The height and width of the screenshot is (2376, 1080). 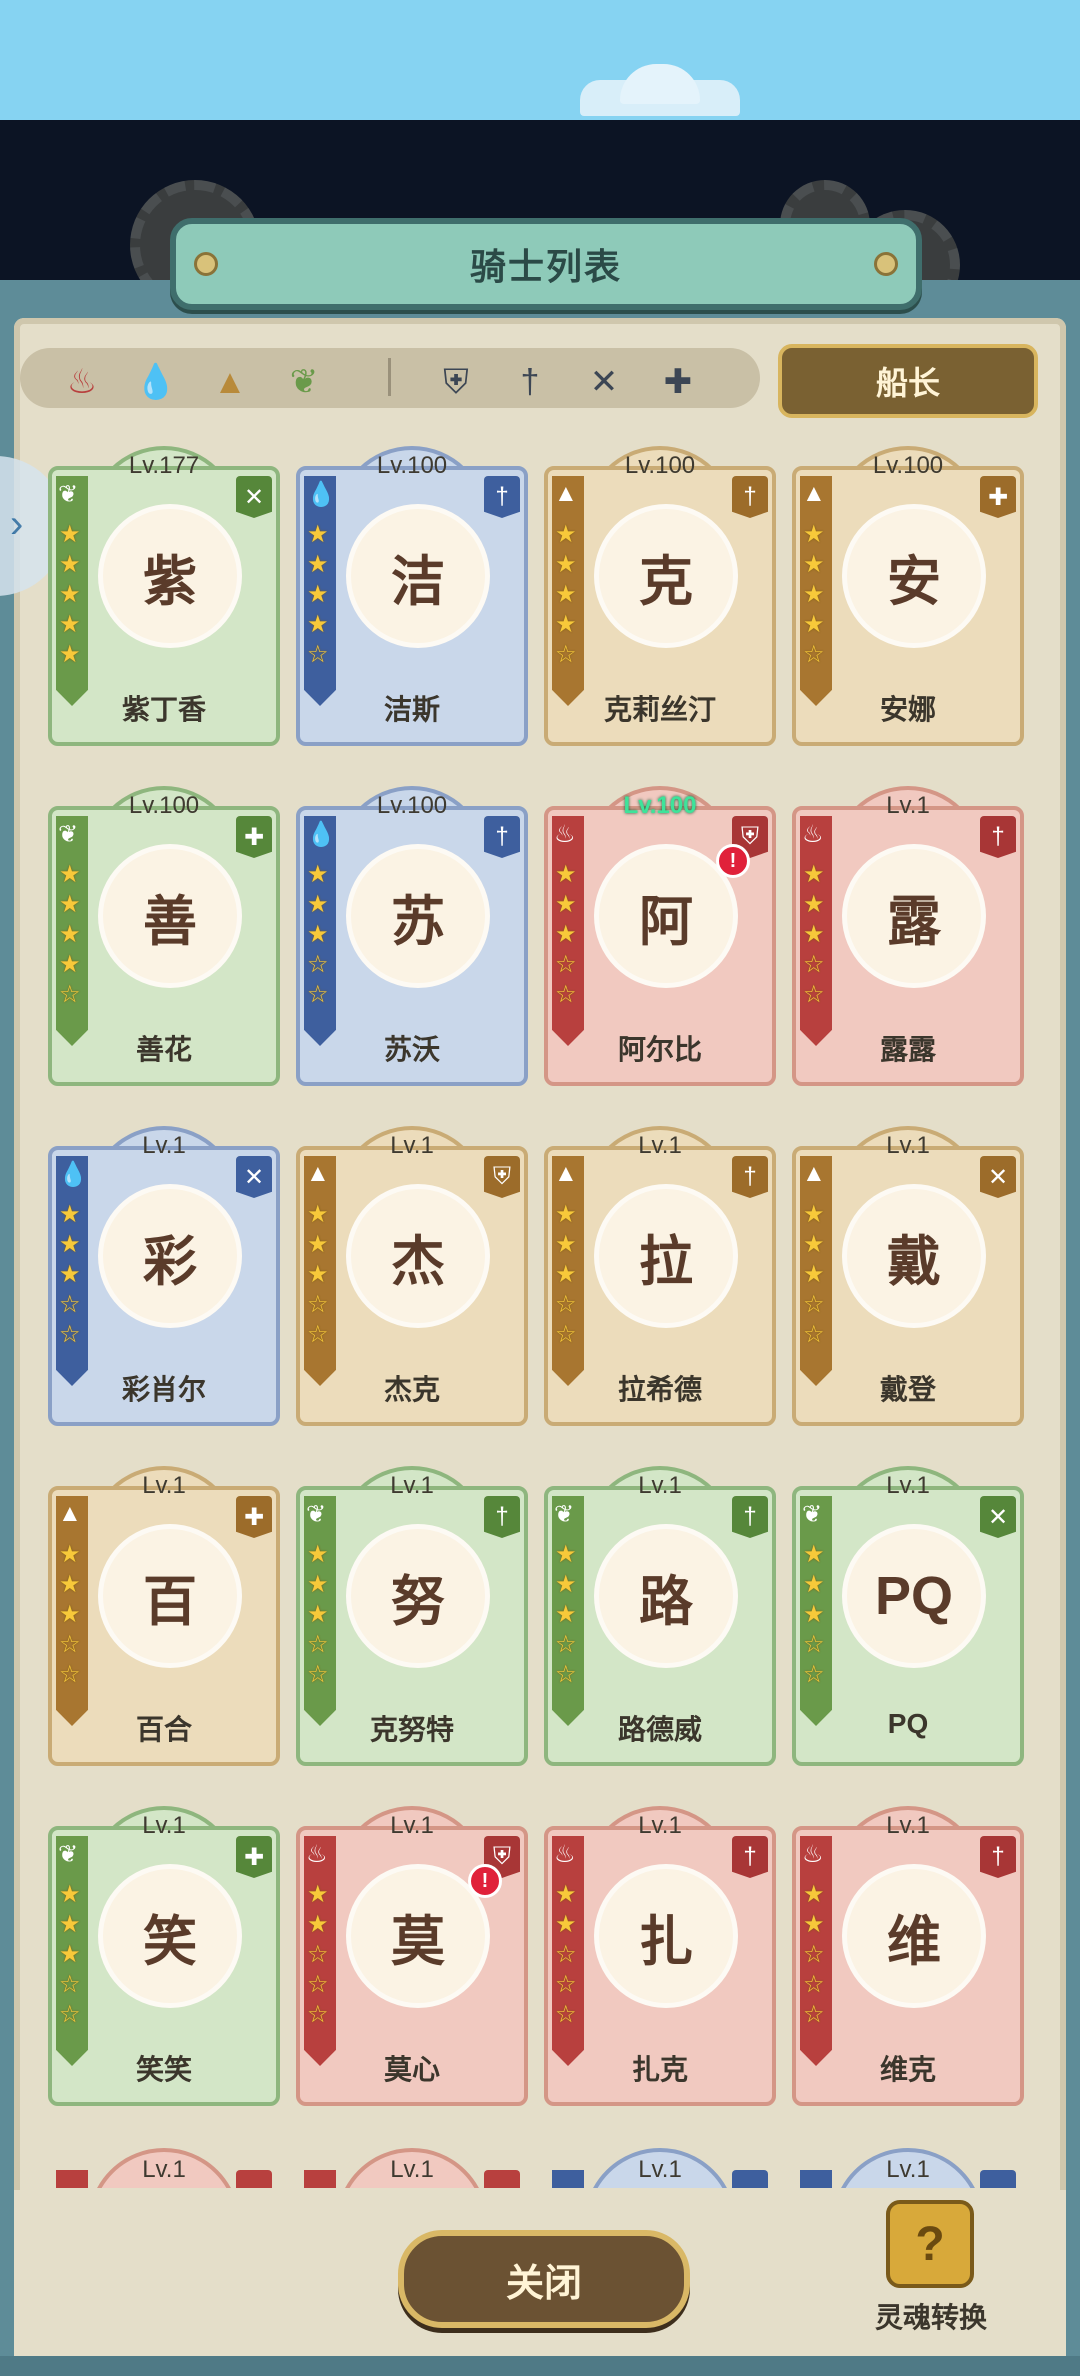 What do you see at coordinates (164, 1616) in the screenshot?
I see `knight-card: ▲ ★ ★ ★ ☆ ☆ ✚ Lv.1 百百合` at bounding box center [164, 1616].